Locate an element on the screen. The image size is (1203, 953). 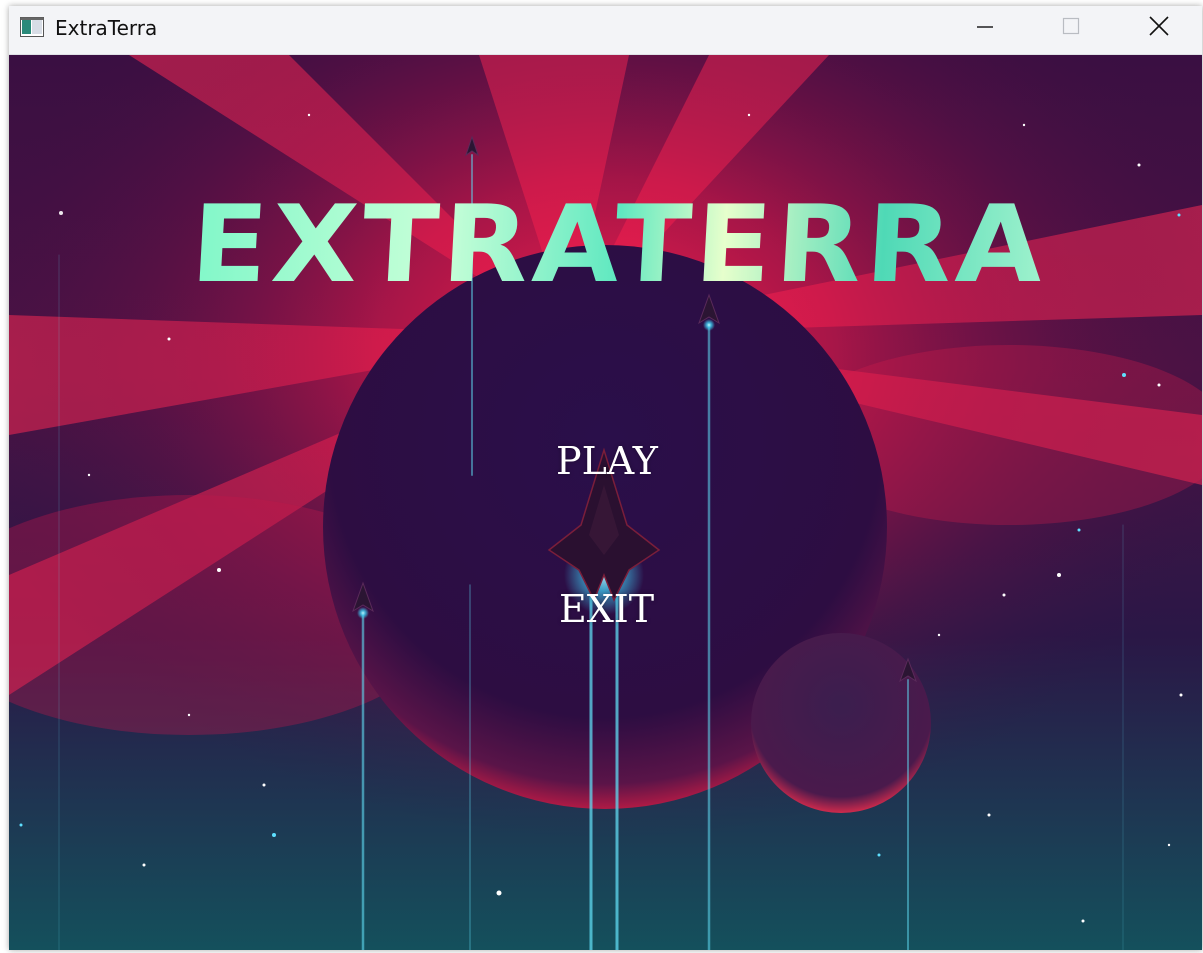
close-button is located at coordinates (1159, 28).